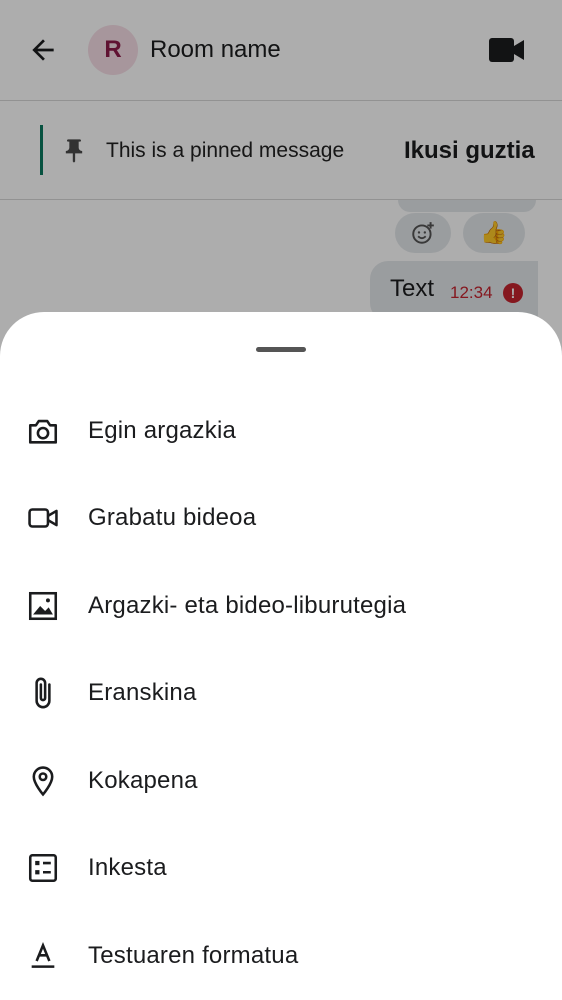 The height and width of the screenshot is (1000, 562). I want to click on menu-item-text-formatting: Testuaren formatua, so click(281, 955).